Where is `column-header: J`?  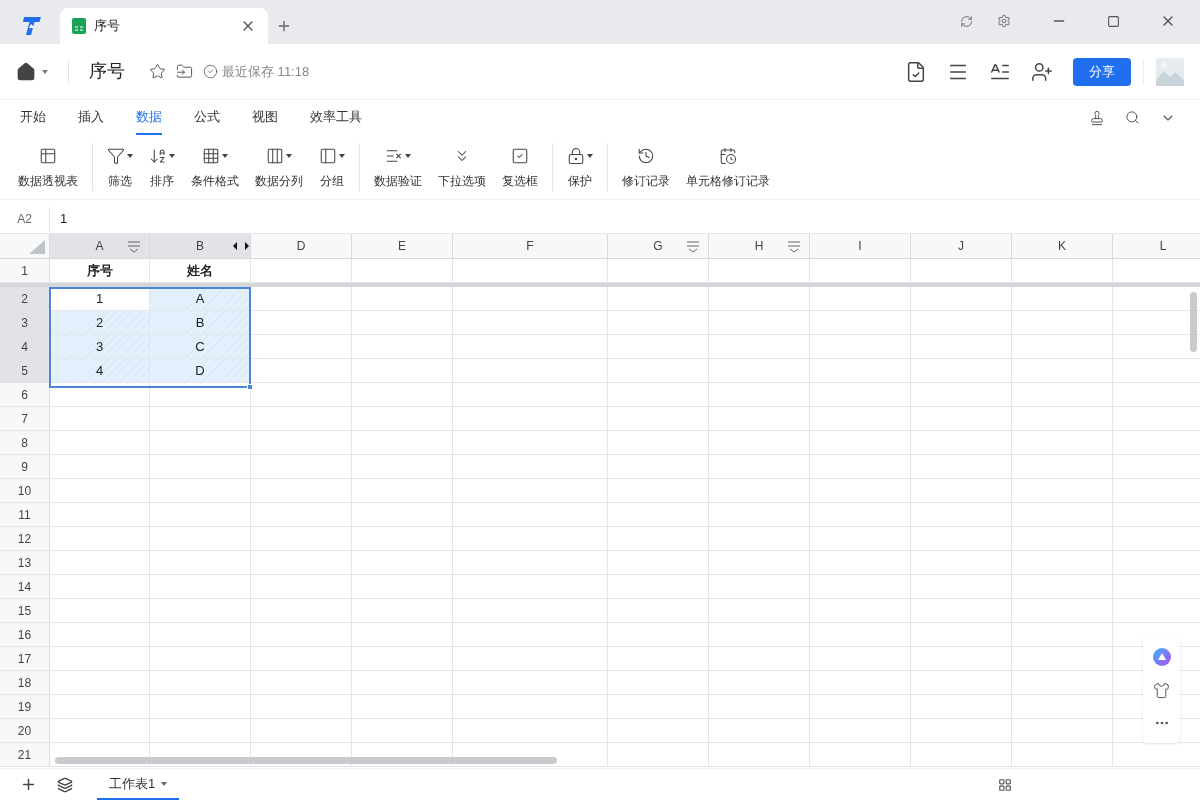
column-header: J is located at coordinates (961, 246).